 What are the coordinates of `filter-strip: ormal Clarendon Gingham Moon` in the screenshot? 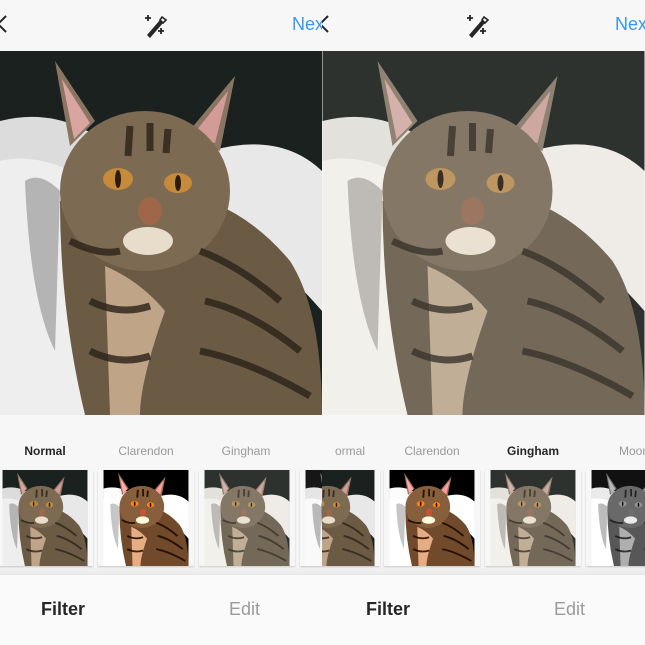 It's located at (483, 495).